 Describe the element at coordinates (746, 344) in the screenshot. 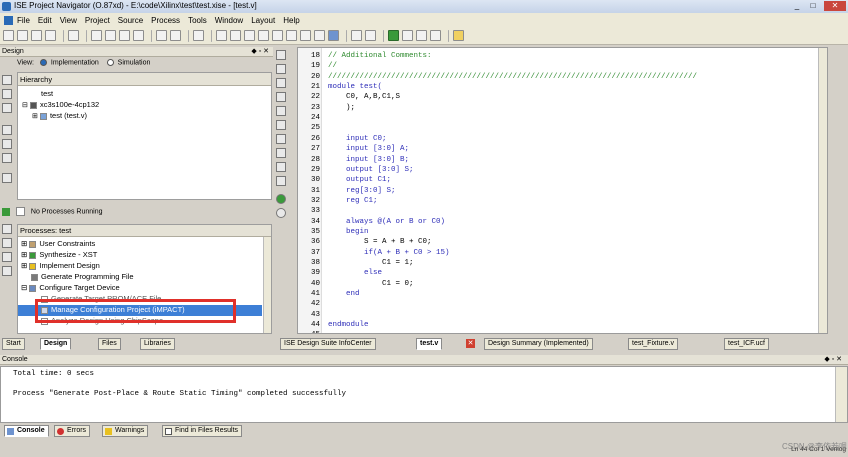

I see `tab-test-ucf: test_ICF.ucf` at that location.